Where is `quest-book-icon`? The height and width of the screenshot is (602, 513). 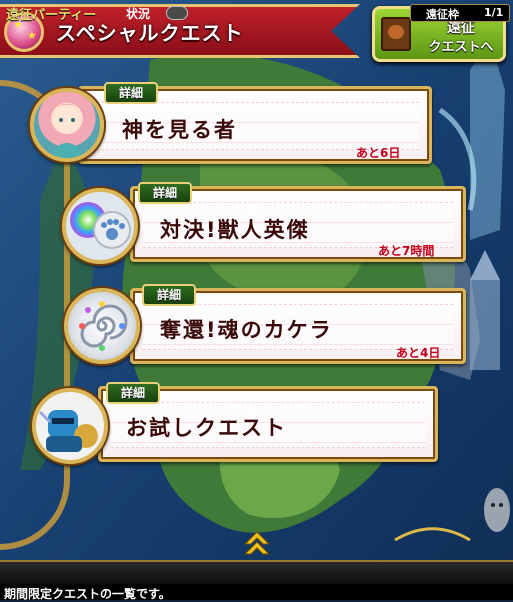 quest-book-icon is located at coordinates (396, 34).